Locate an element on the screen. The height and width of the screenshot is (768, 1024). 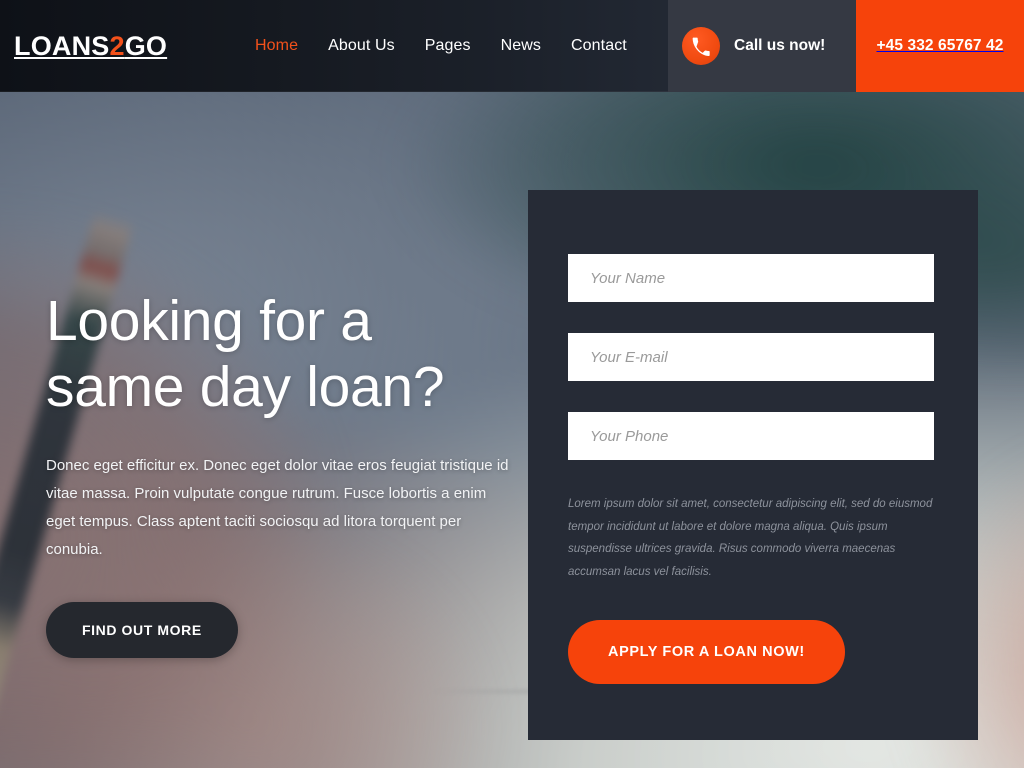
nav-item-about-us: About Us is located at coordinates (361, 46).